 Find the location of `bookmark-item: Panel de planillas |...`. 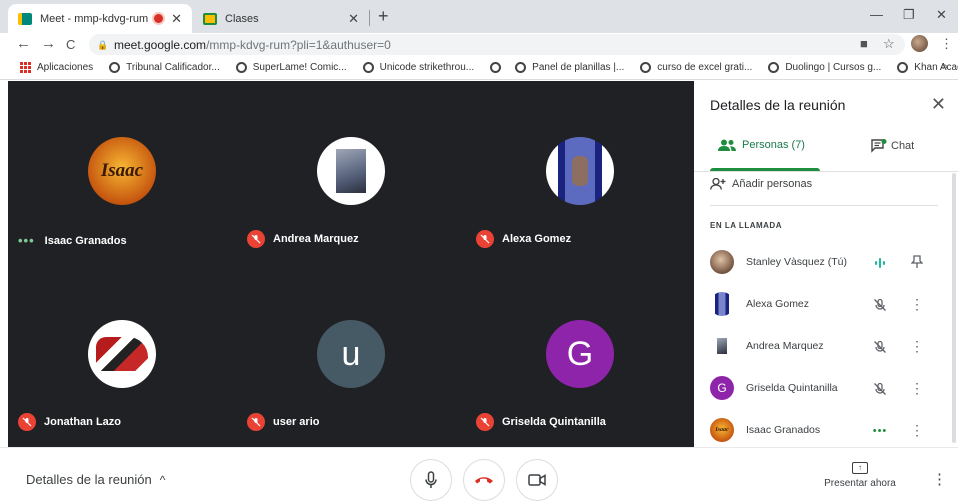

bookmark-item: Panel de planillas |... is located at coordinates (569, 67).